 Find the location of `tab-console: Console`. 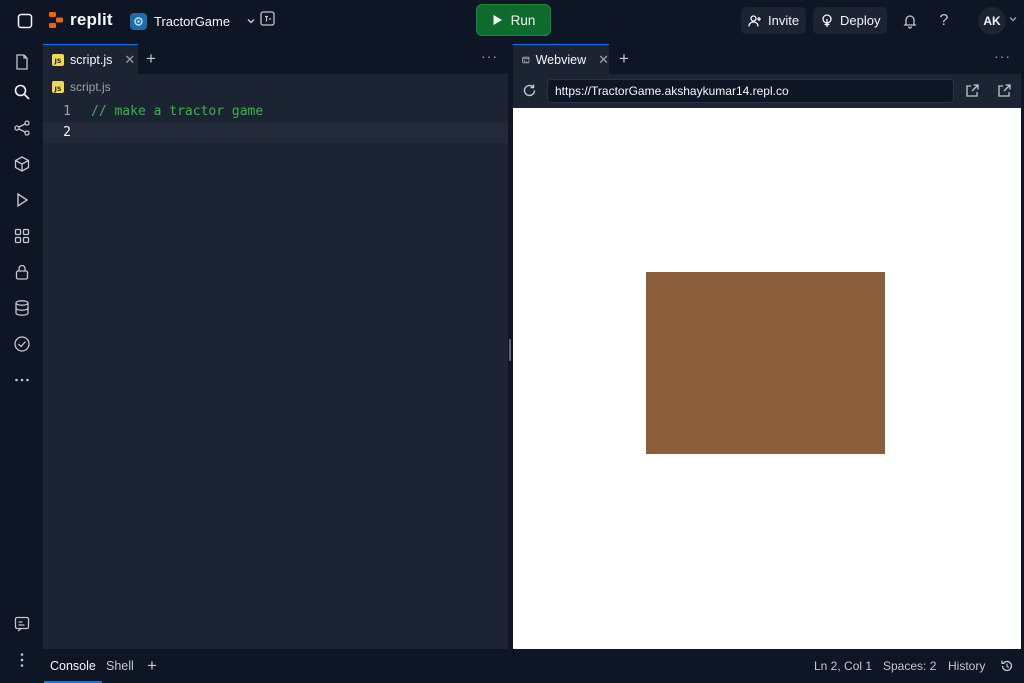

tab-console: Console is located at coordinates (73, 666).